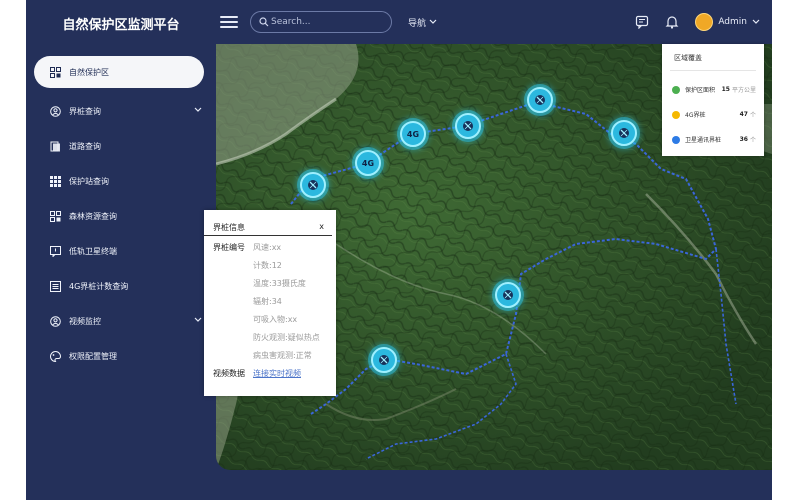  I want to click on sidebar-item: 森林资源查询, so click(121, 216).